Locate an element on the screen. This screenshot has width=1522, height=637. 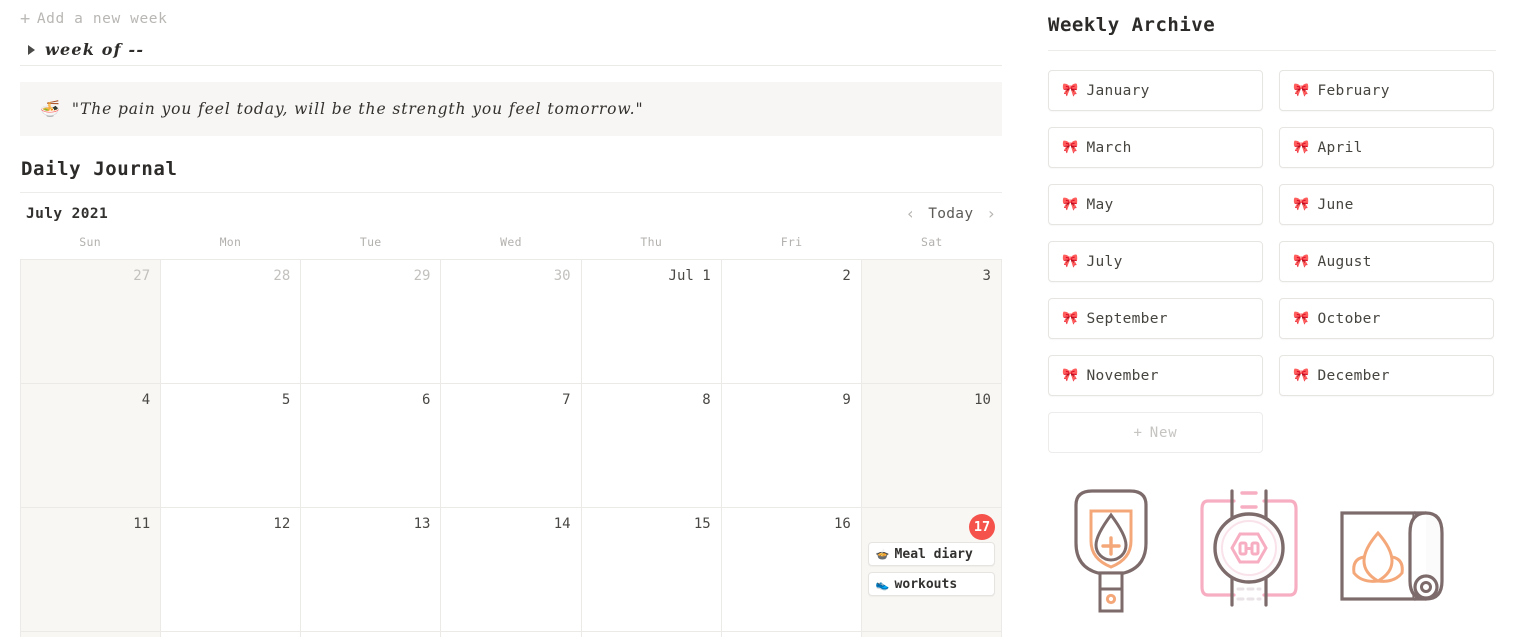
calendar-week-row is located at coordinates (511, 634).